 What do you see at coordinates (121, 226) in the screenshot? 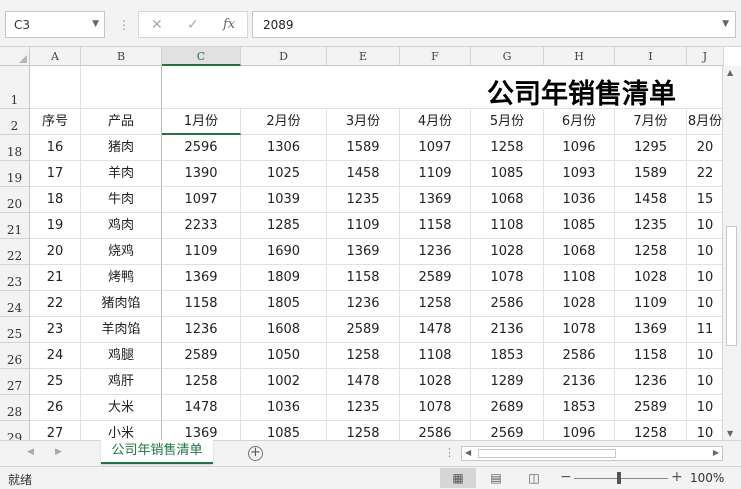
I see `table-cell: 鸡肉` at bounding box center [121, 226].